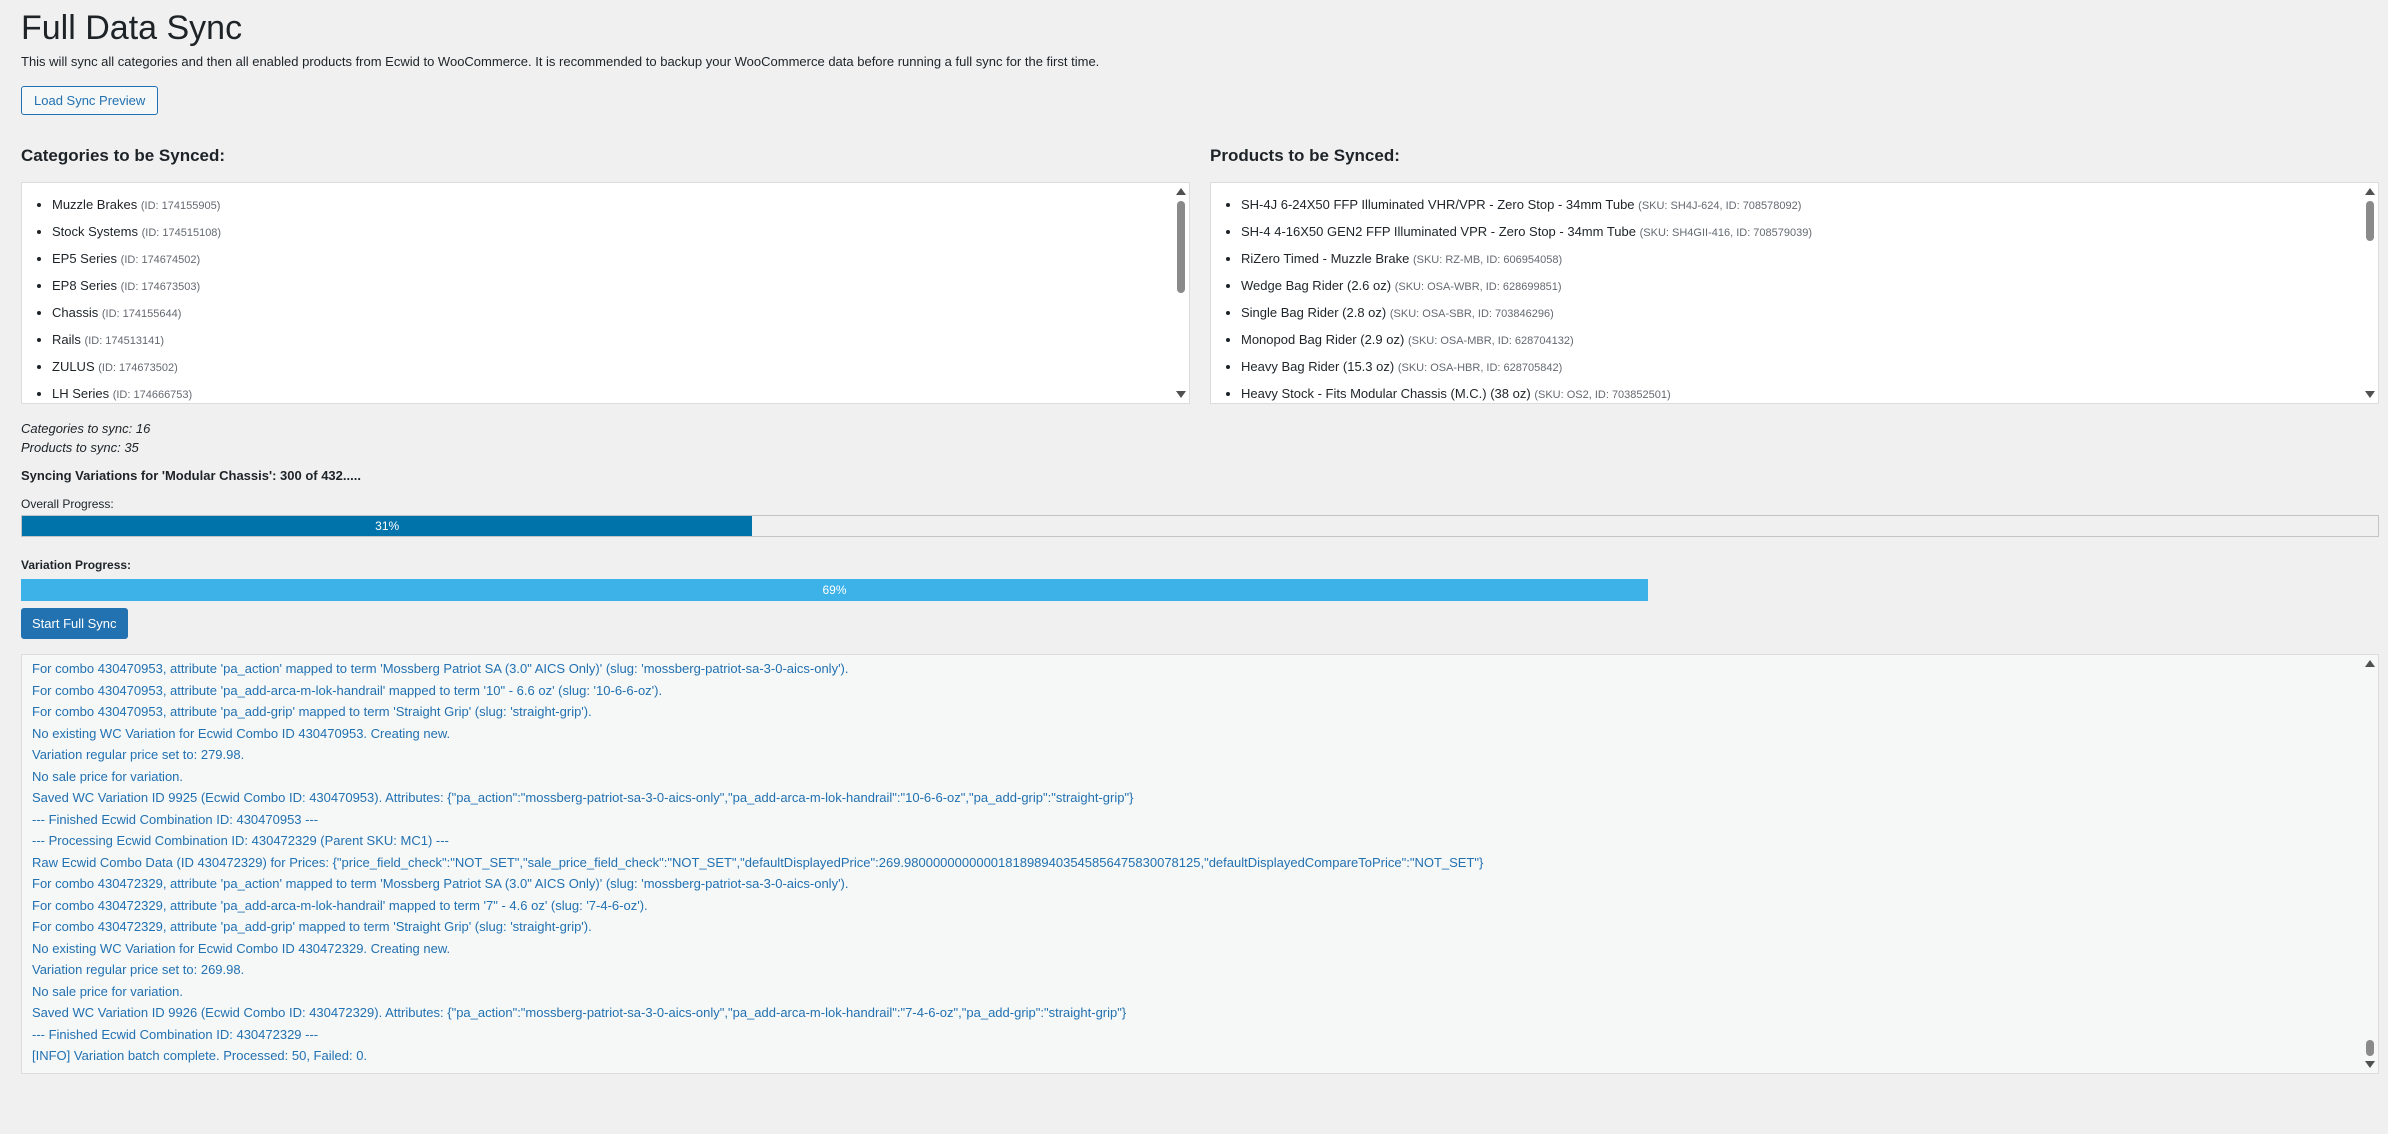 Image resolution: width=2388 pixels, height=1134 pixels. I want to click on item-meta: (ID: 174674502), so click(160, 260).